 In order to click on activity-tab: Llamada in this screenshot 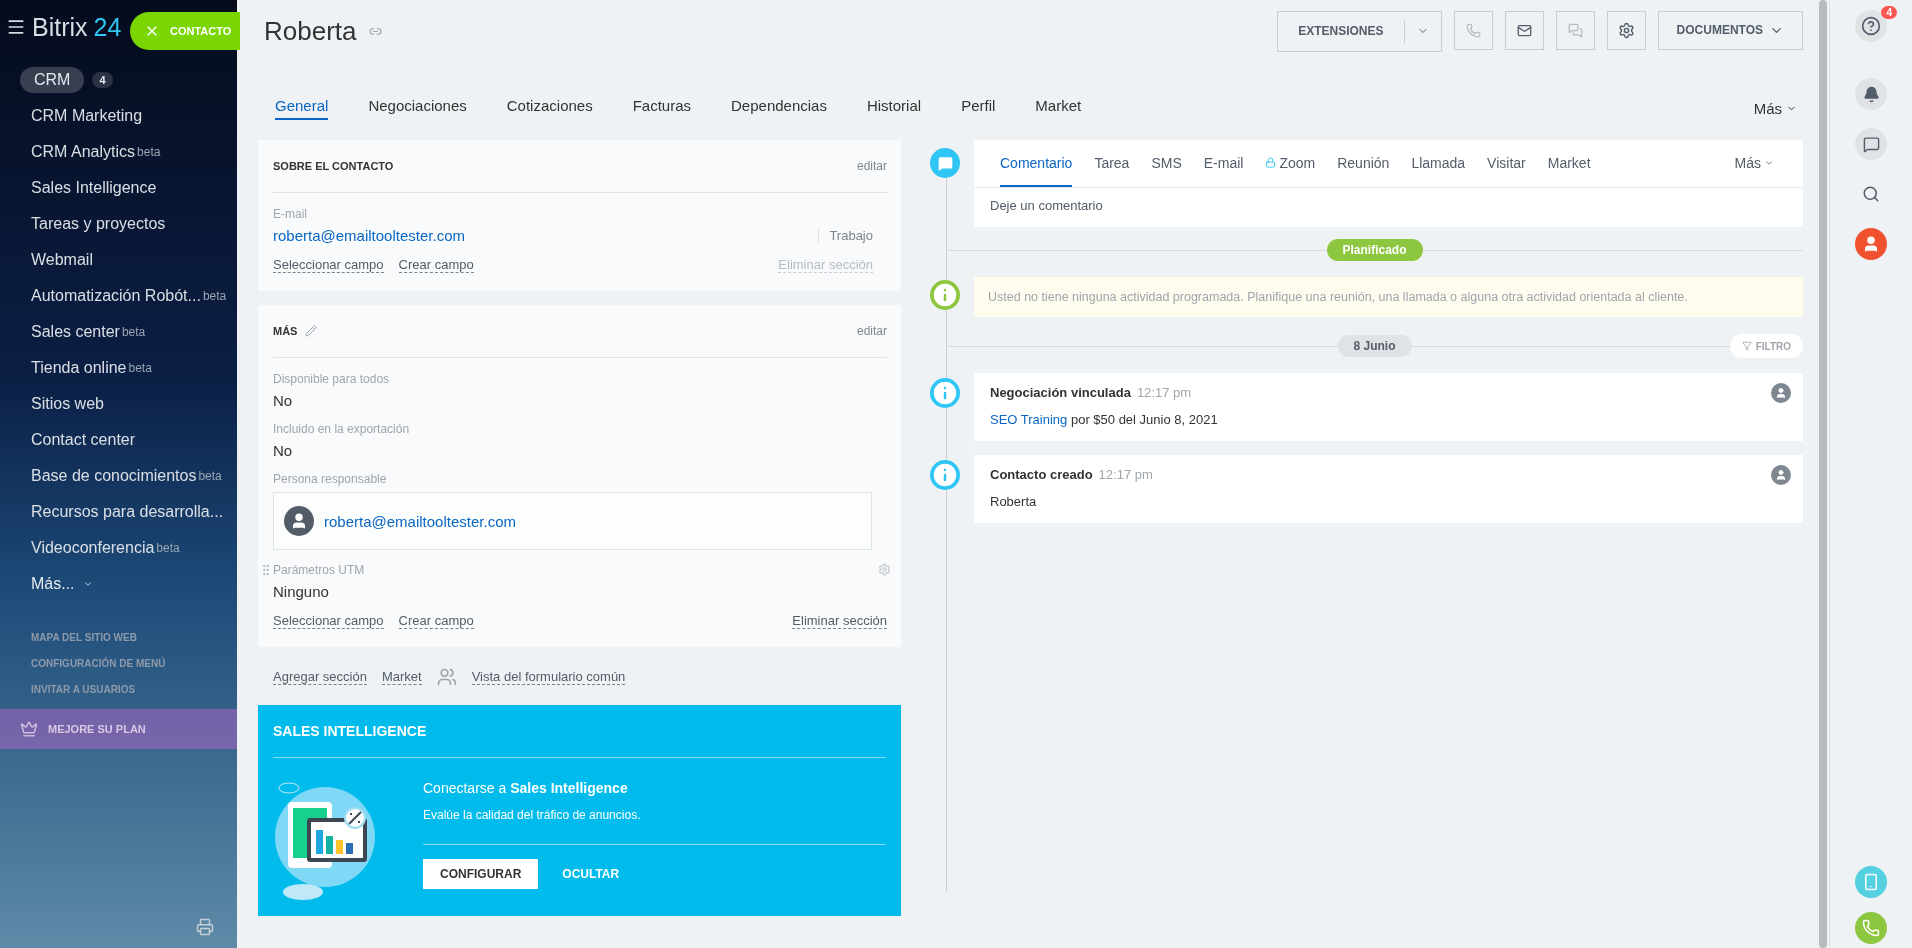, I will do `click(1438, 163)`.